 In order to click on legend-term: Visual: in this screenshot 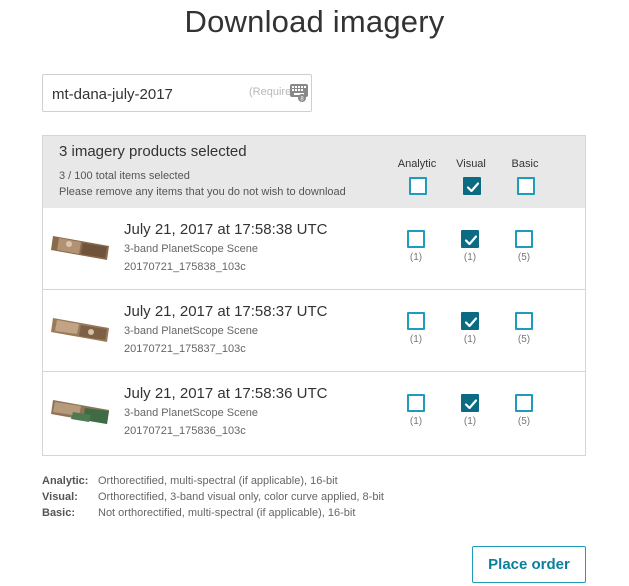, I will do `click(60, 497)`.